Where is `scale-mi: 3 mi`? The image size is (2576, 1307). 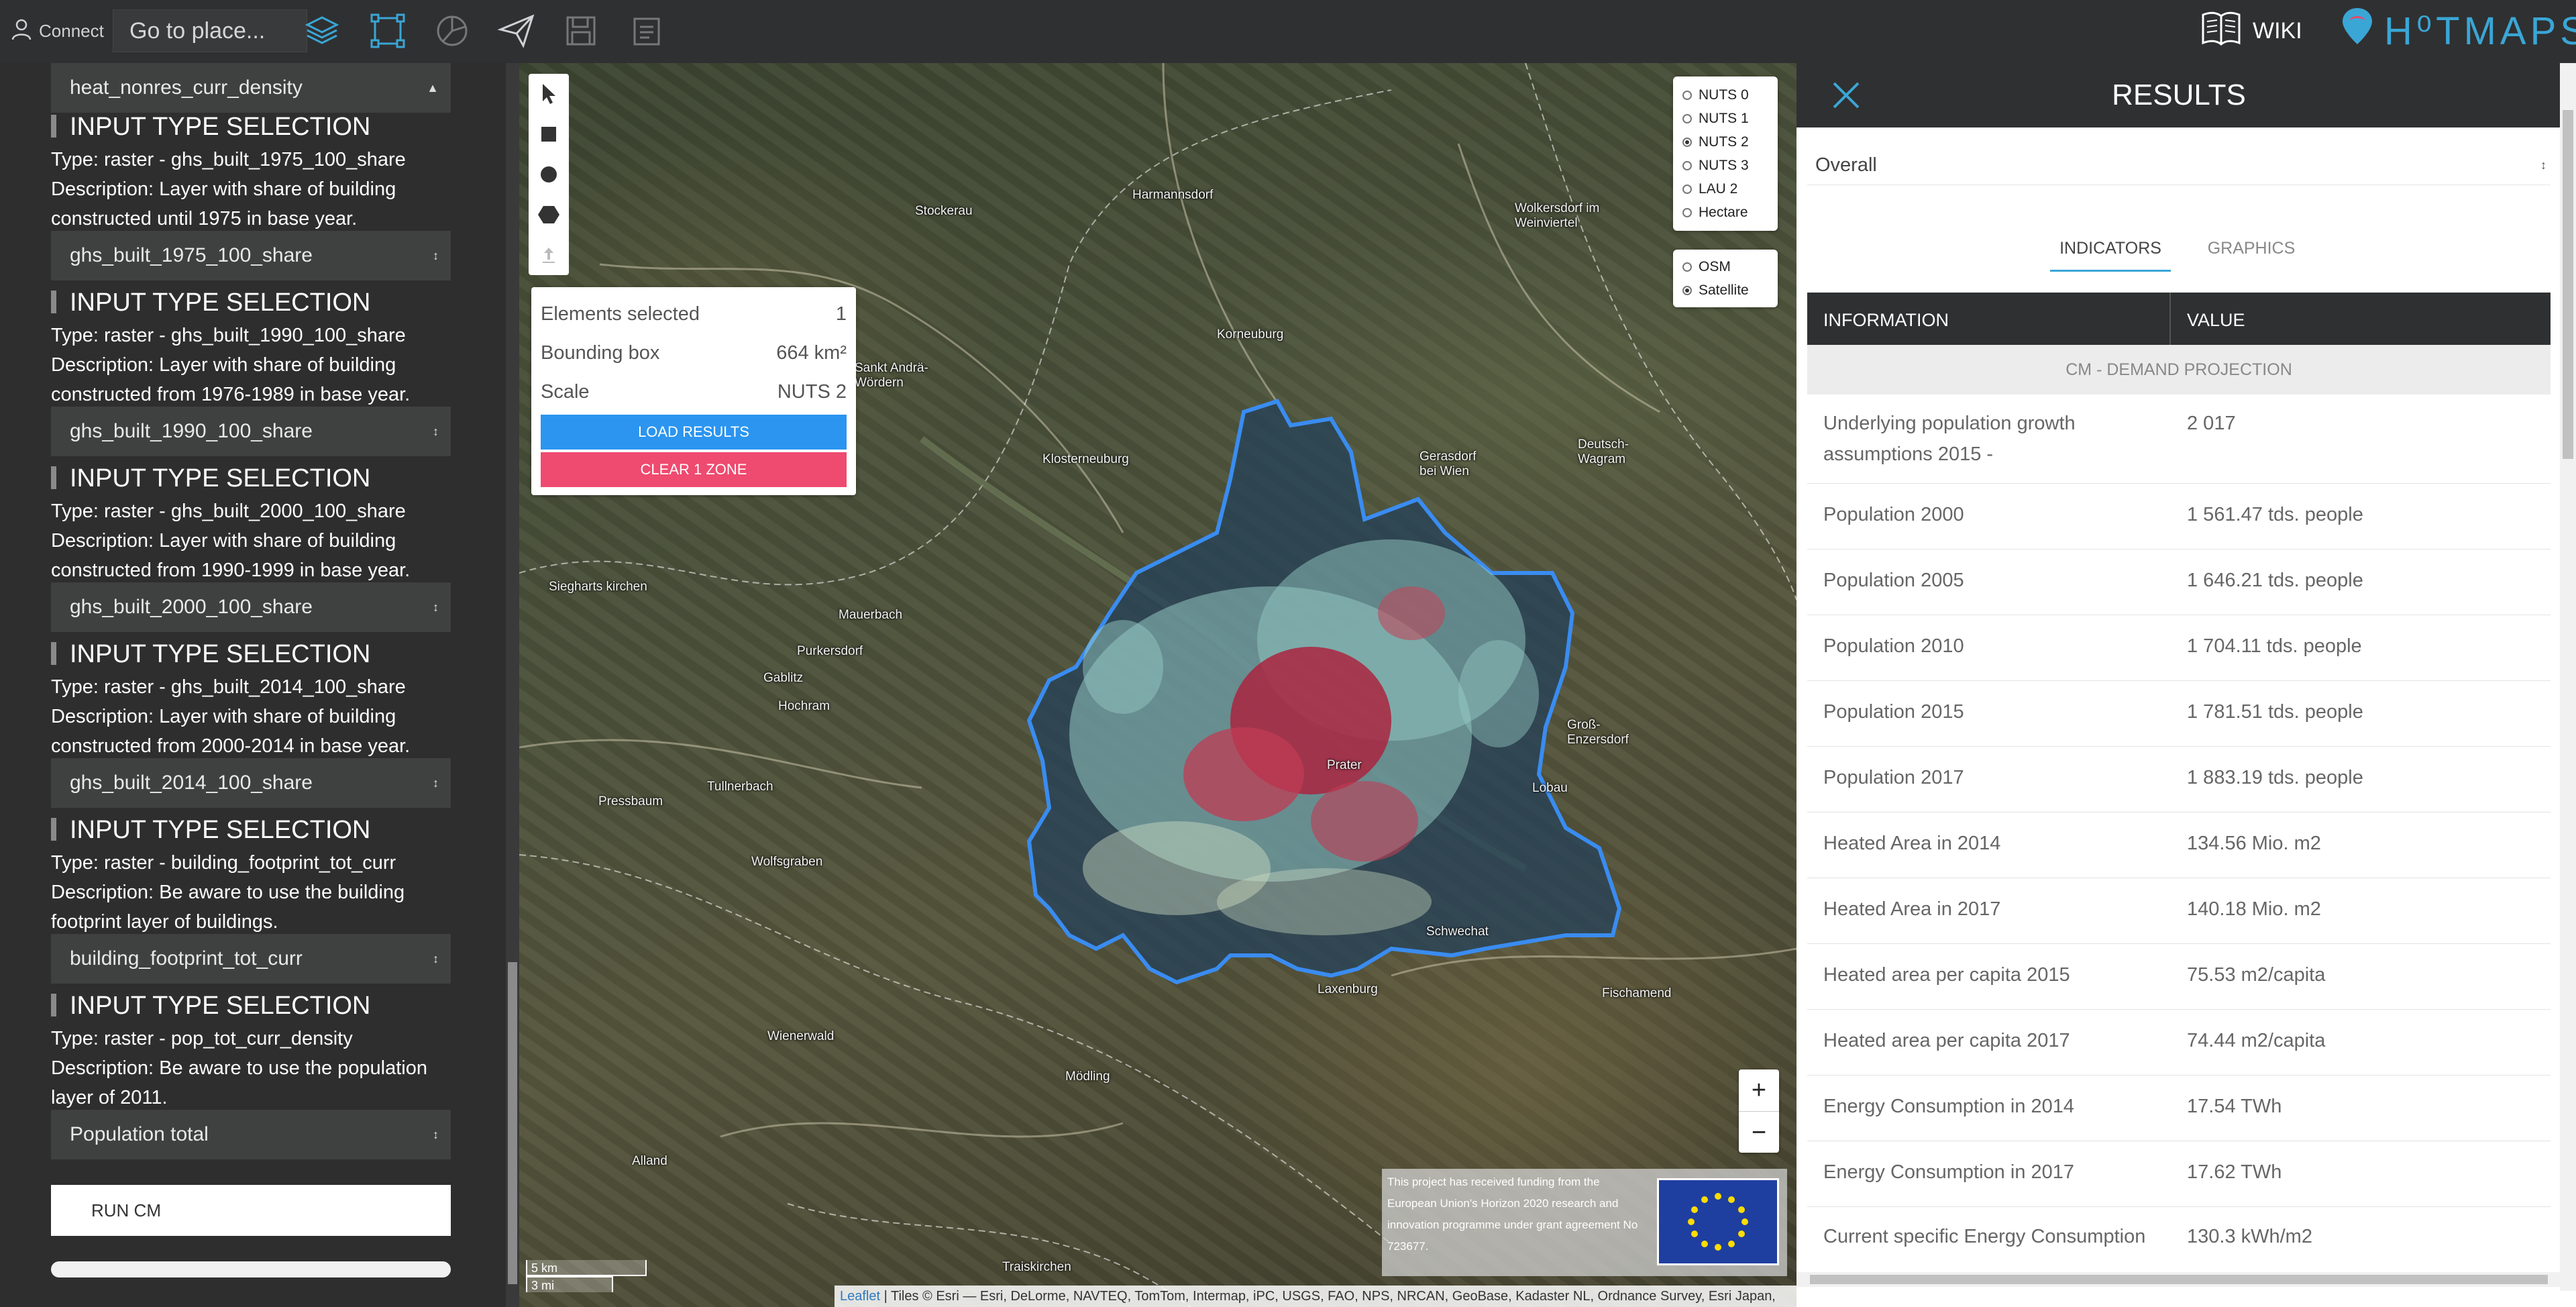
scale-mi: 3 mi is located at coordinates (569, 1284).